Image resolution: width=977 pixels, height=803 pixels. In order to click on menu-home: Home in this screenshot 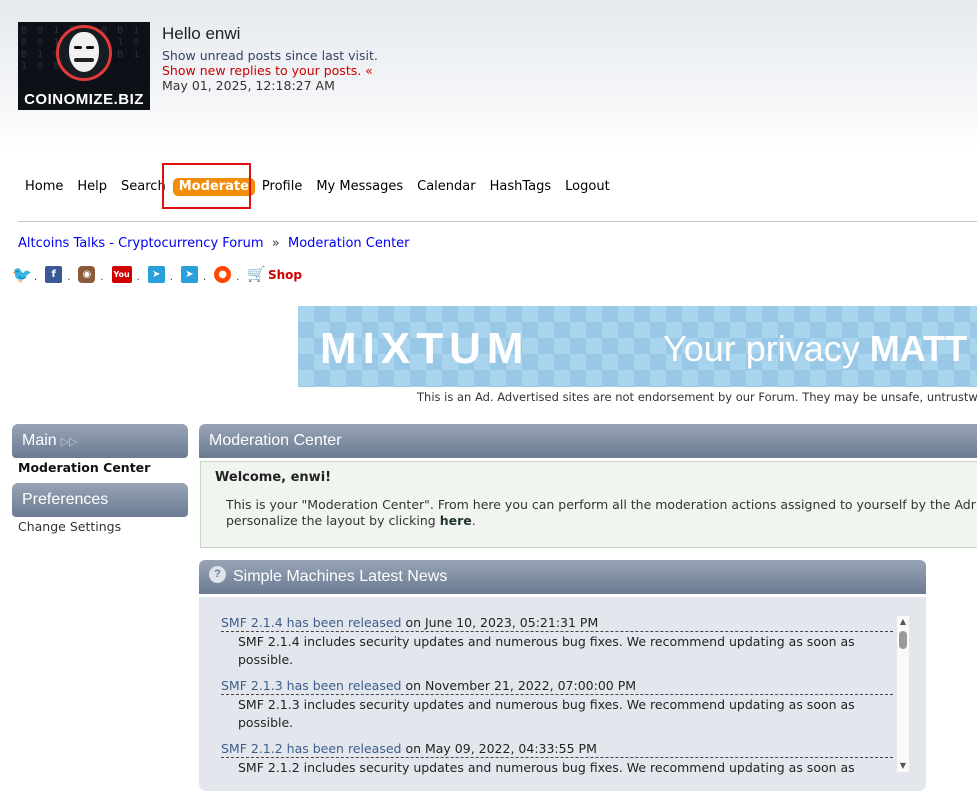, I will do `click(44, 187)`.